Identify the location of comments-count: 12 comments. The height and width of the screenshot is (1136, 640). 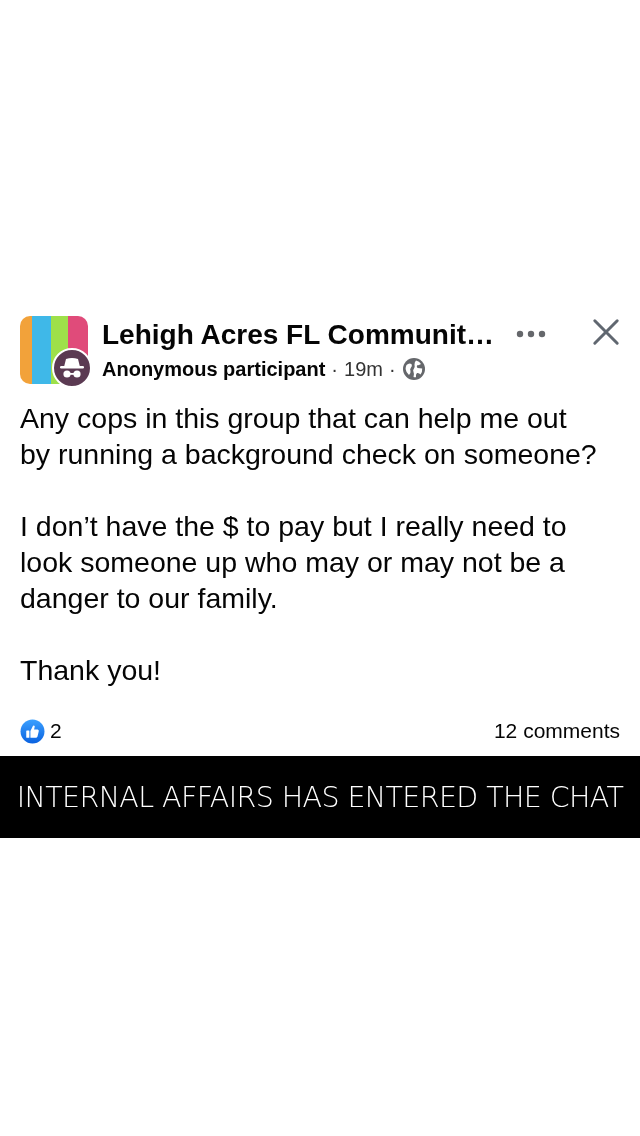
(556, 731).